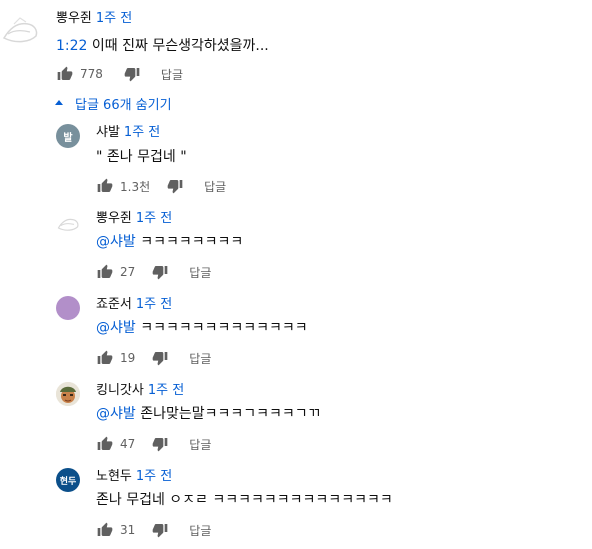 Image resolution: width=592 pixels, height=549 pixels. I want to click on caret-up-icon, so click(59, 102).